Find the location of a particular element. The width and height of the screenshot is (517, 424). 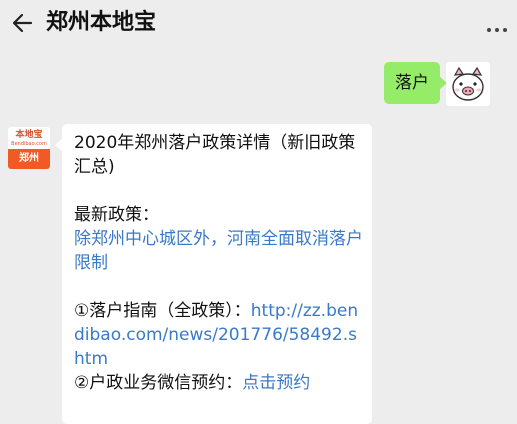

arrow-left-icon is located at coordinates (23, 23).